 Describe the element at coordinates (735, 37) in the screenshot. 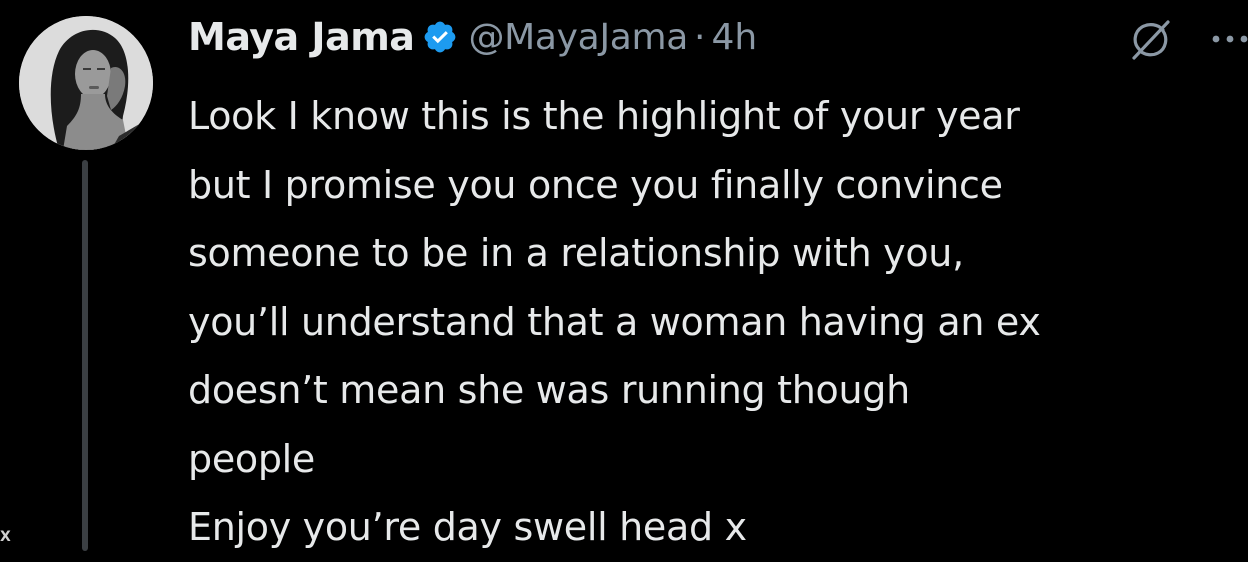

I see `timestamp: 4h` at that location.